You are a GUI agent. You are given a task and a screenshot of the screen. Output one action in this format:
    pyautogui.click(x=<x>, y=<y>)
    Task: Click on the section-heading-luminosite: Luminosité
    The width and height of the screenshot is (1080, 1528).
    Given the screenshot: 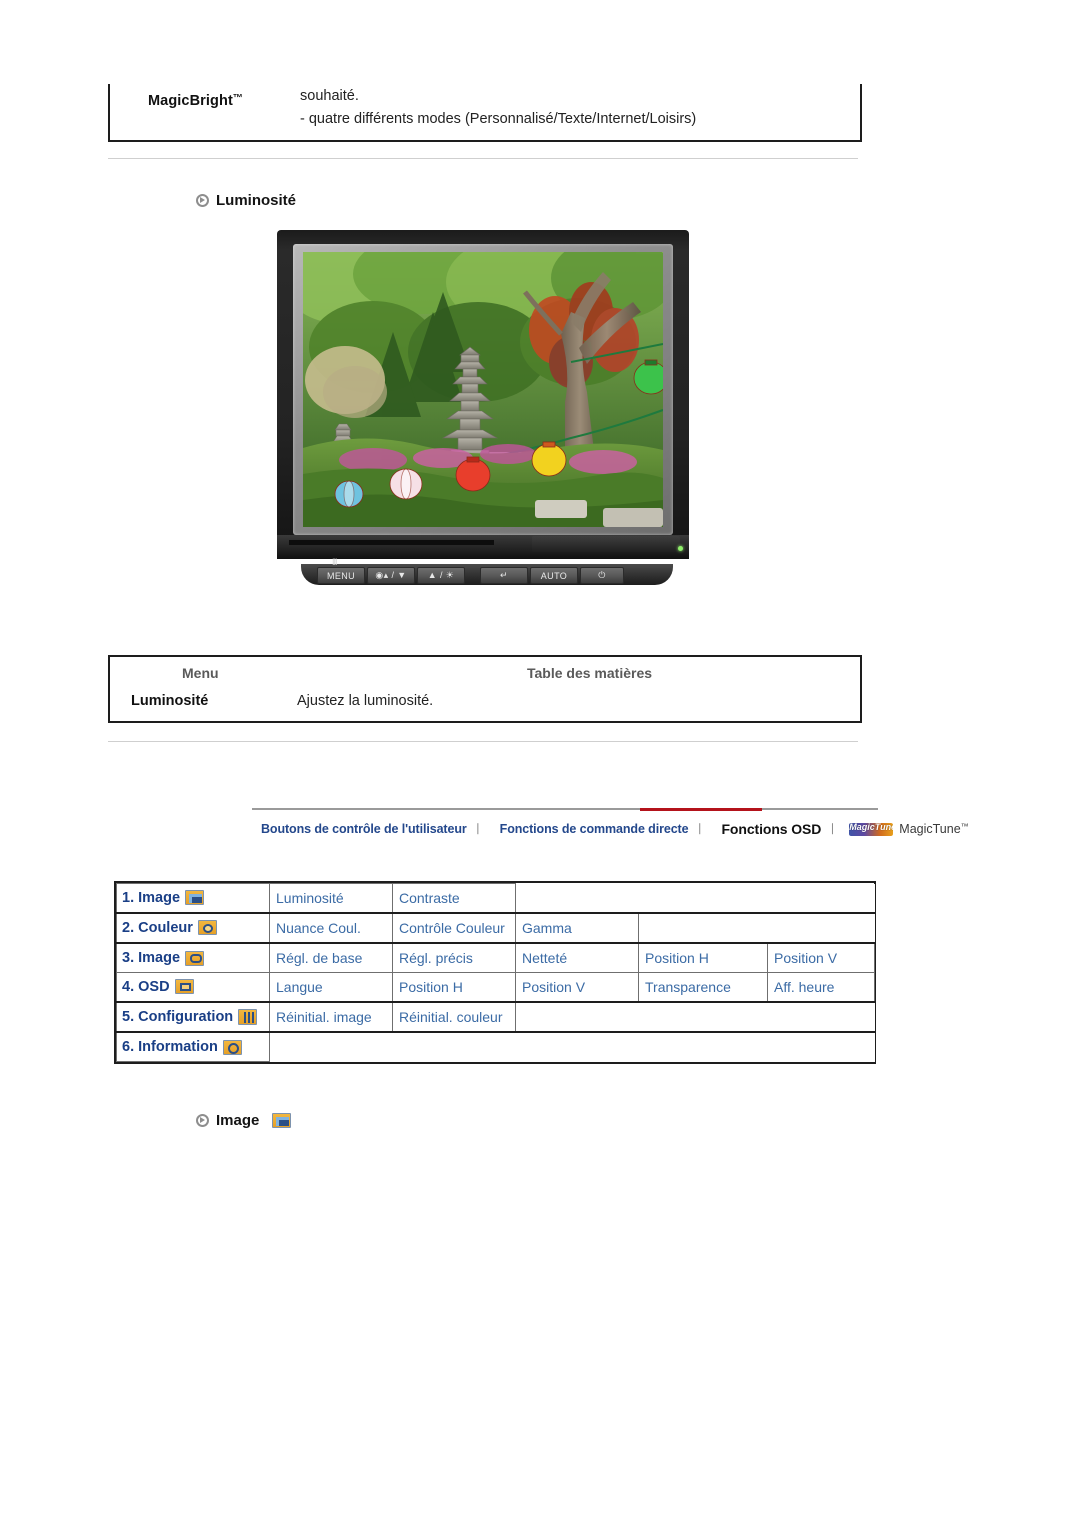 What is the action you would take?
    pyautogui.click(x=246, y=200)
    